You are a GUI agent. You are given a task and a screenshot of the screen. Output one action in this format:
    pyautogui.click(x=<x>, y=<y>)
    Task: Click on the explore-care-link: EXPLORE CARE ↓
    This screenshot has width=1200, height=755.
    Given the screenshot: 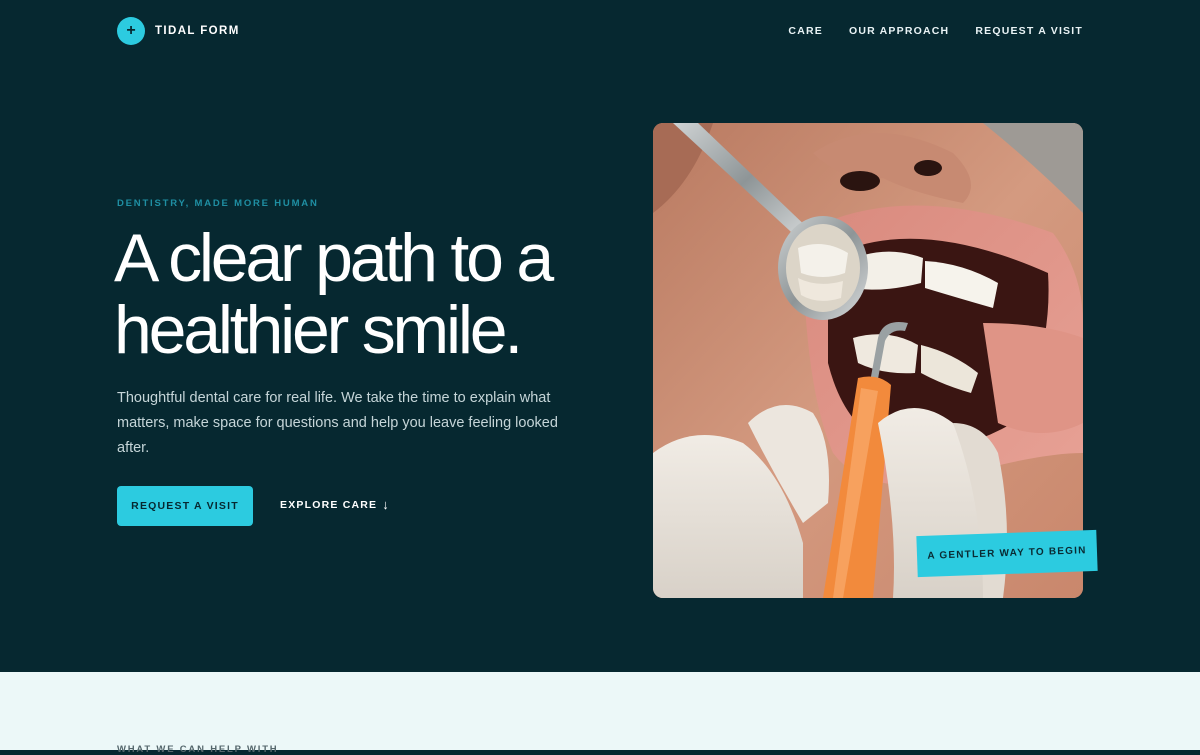 What is the action you would take?
    pyautogui.click(x=334, y=504)
    